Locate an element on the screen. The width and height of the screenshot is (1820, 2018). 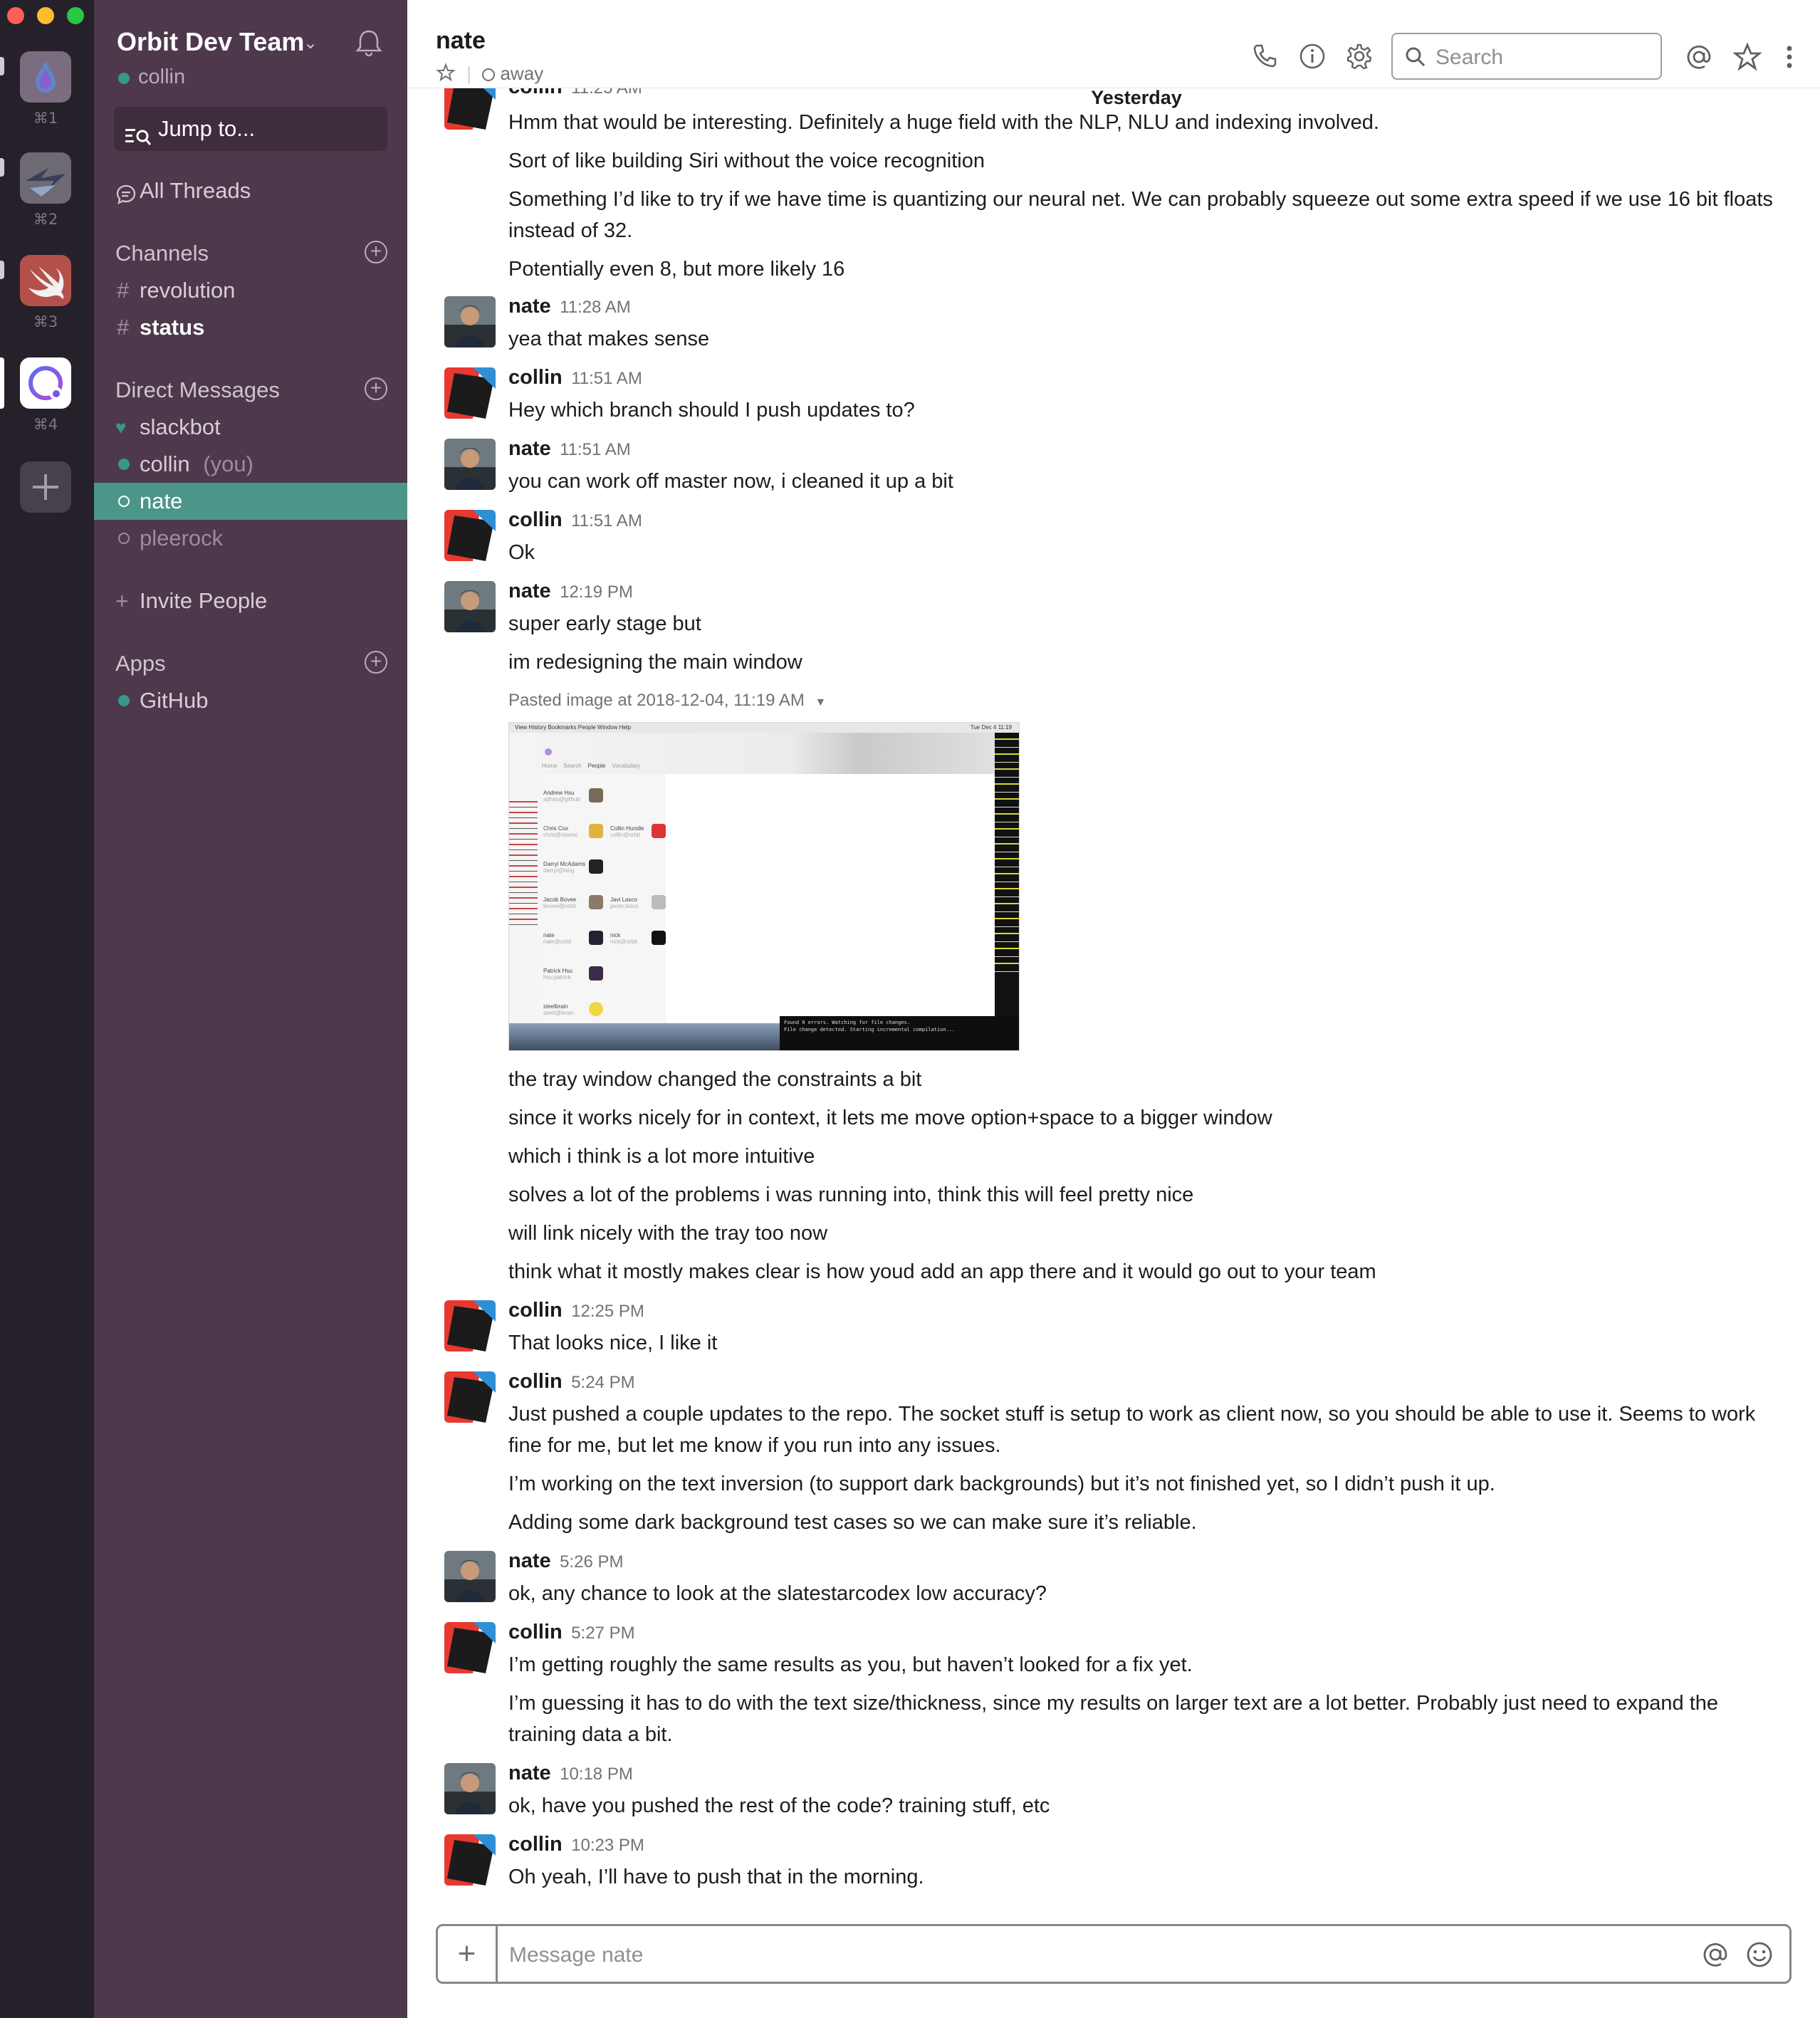
emoji-smile-icon is located at coordinates (1759, 1956).